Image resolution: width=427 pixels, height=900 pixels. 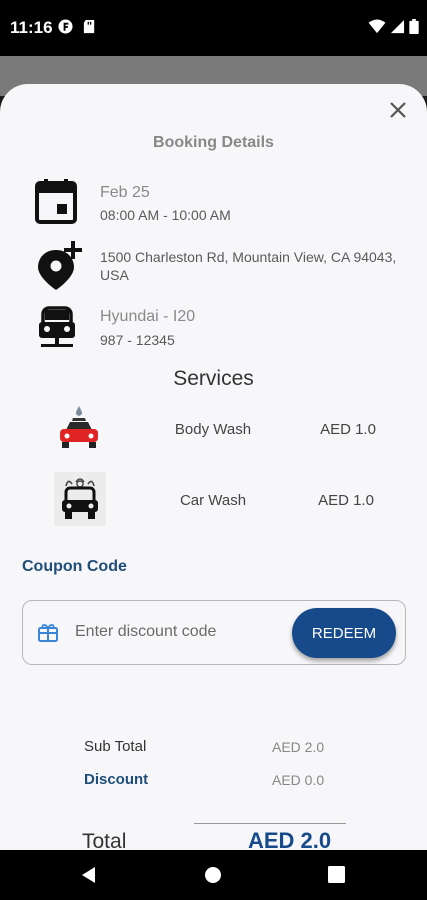 What do you see at coordinates (56, 201) in the screenshot?
I see `calendar-icon` at bounding box center [56, 201].